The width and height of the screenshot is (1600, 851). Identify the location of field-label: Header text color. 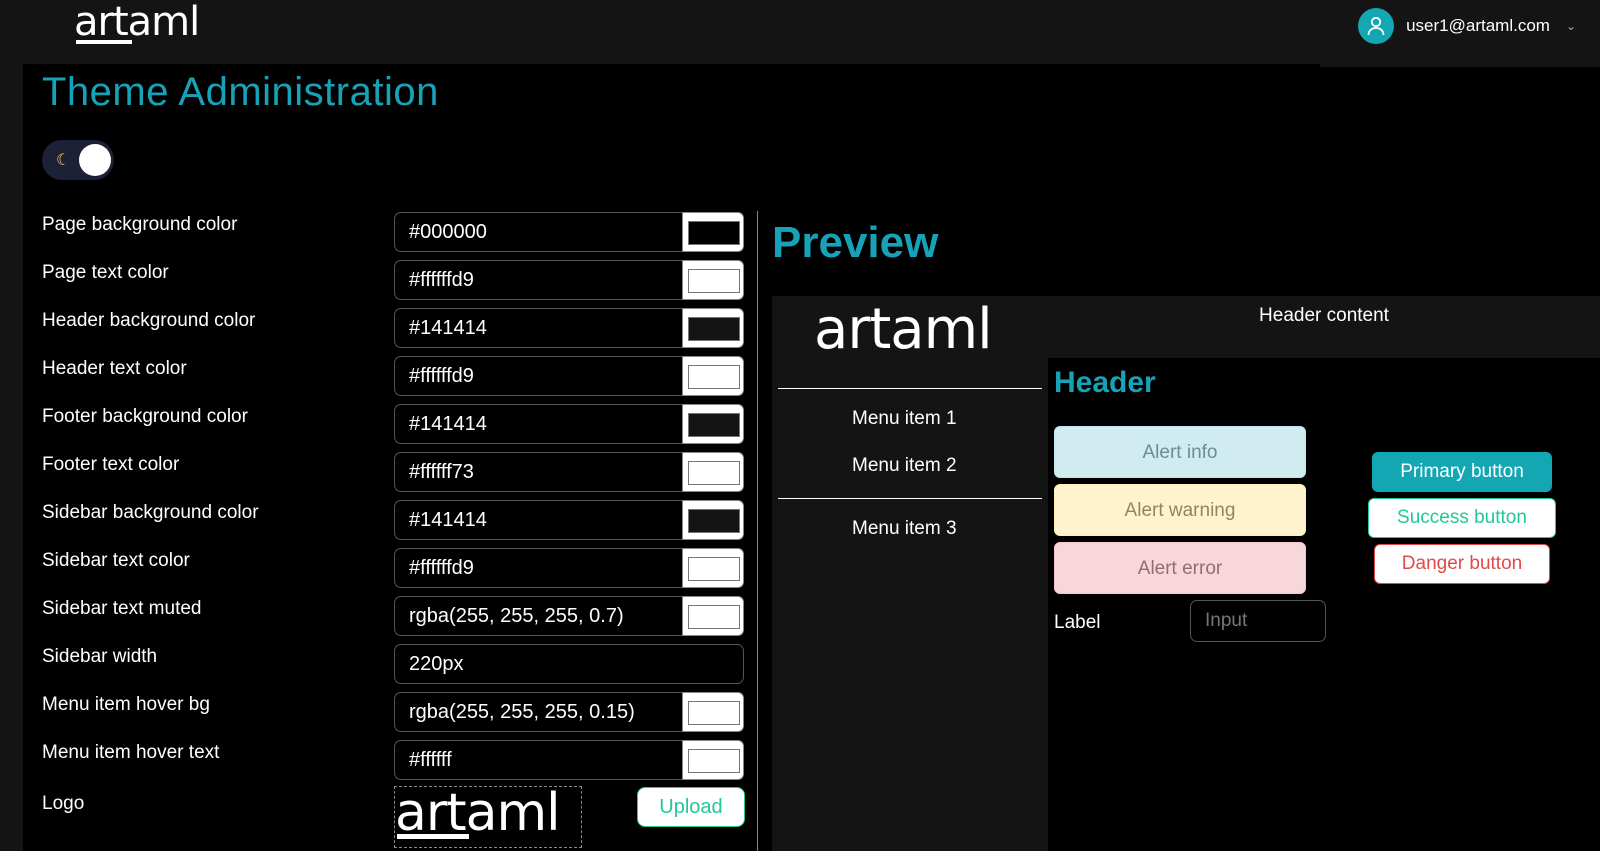
(114, 368).